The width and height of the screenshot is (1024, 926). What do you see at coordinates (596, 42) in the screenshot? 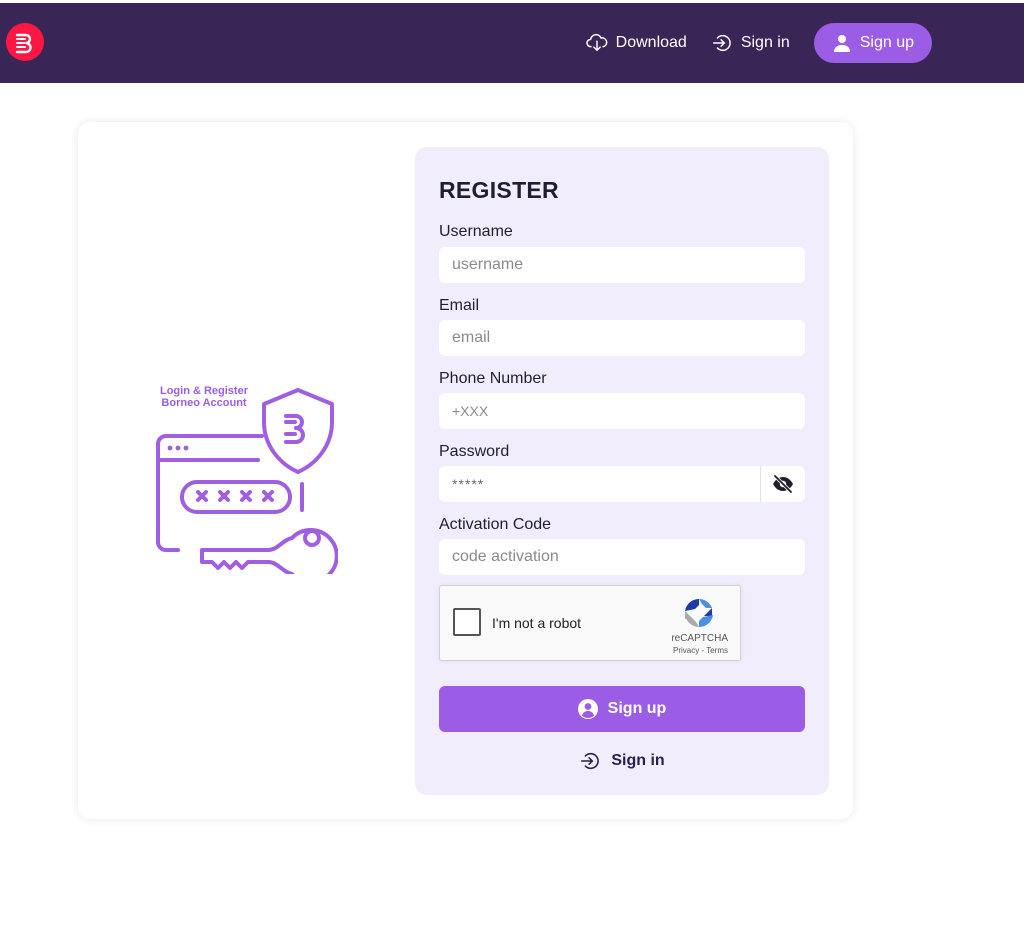
I see `cloud-download-icon` at bounding box center [596, 42].